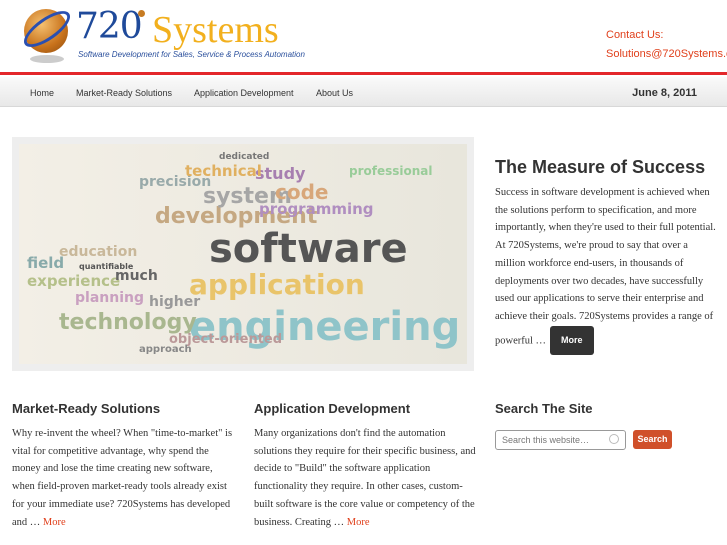 Image resolution: width=727 pixels, height=545 pixels. I want to click on contact-email-link: Solutions@720Systems.com, so click(666, 54).